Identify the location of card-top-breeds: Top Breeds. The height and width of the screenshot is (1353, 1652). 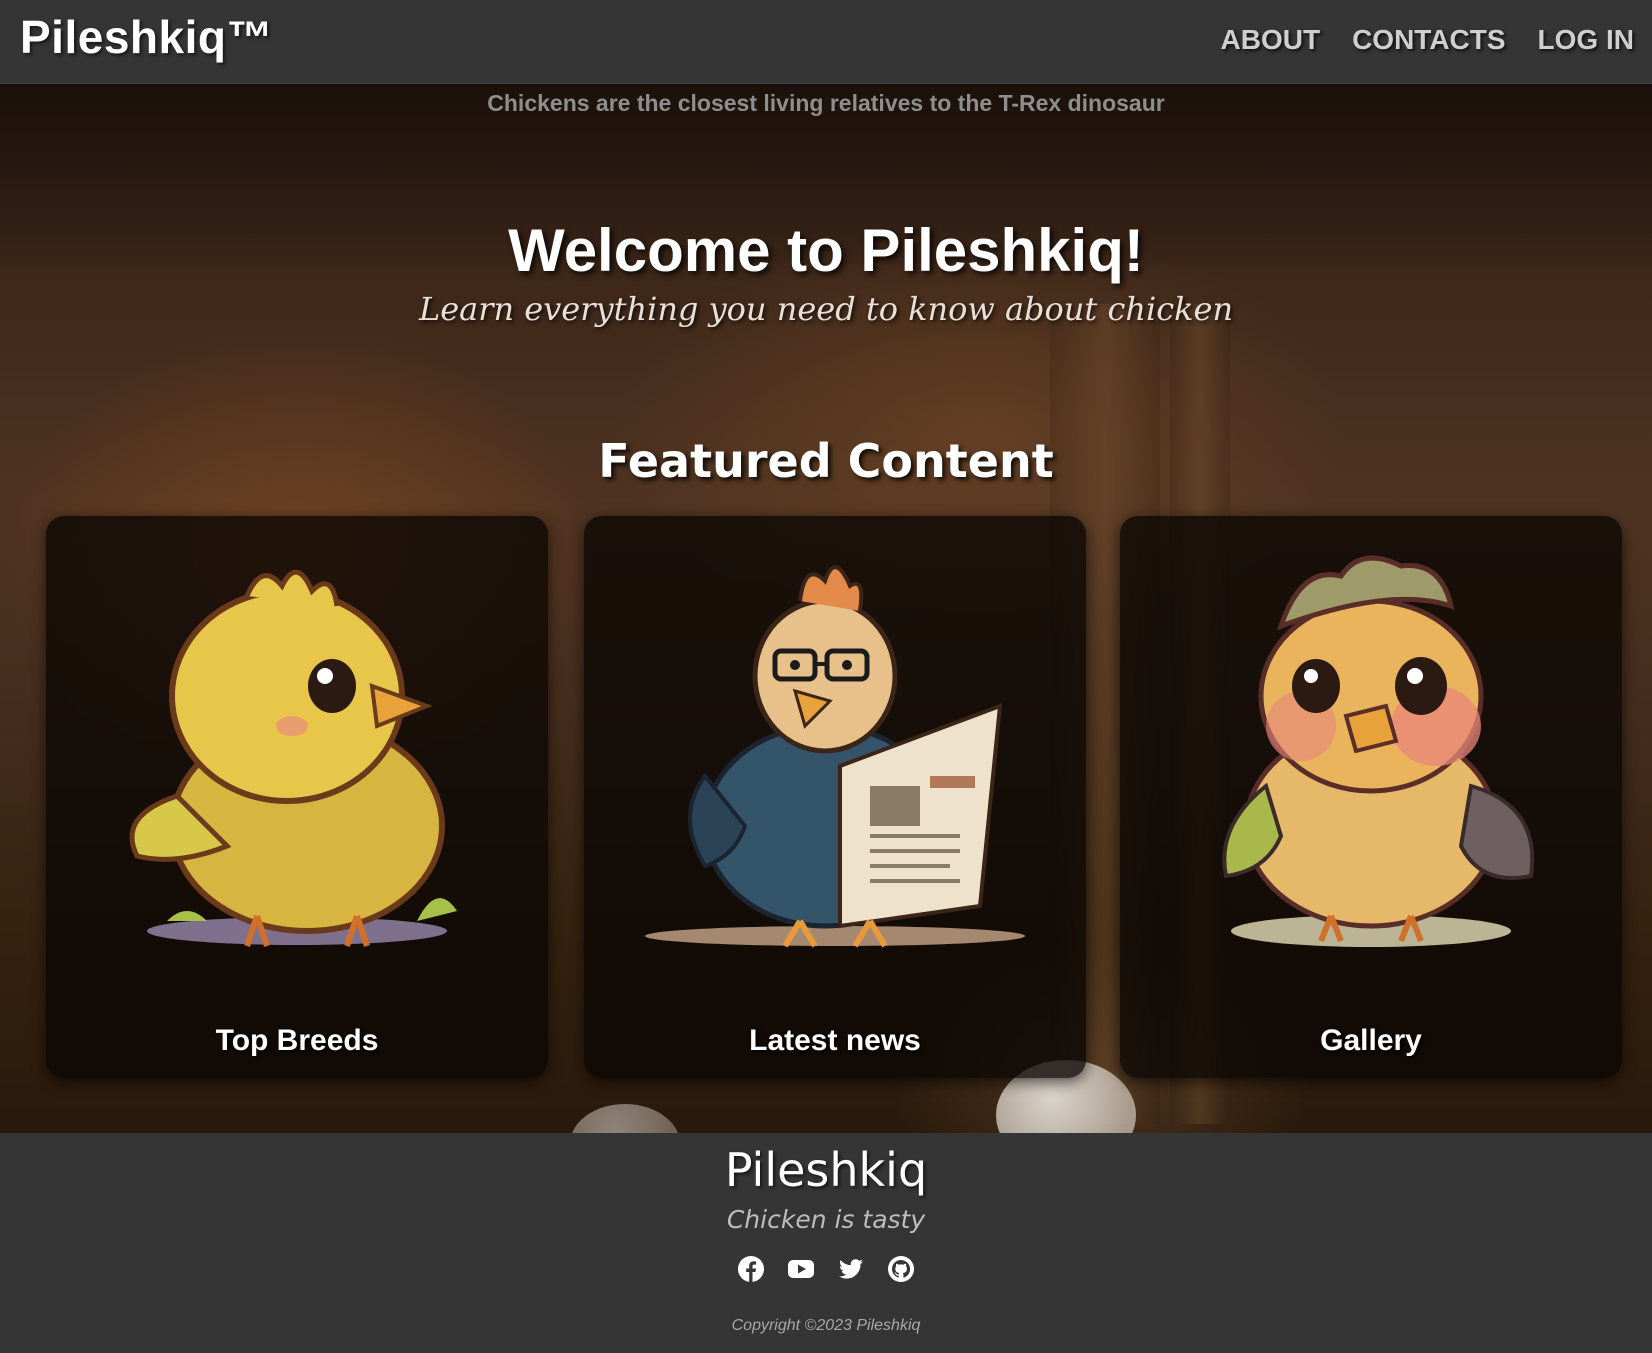
(297, 797).